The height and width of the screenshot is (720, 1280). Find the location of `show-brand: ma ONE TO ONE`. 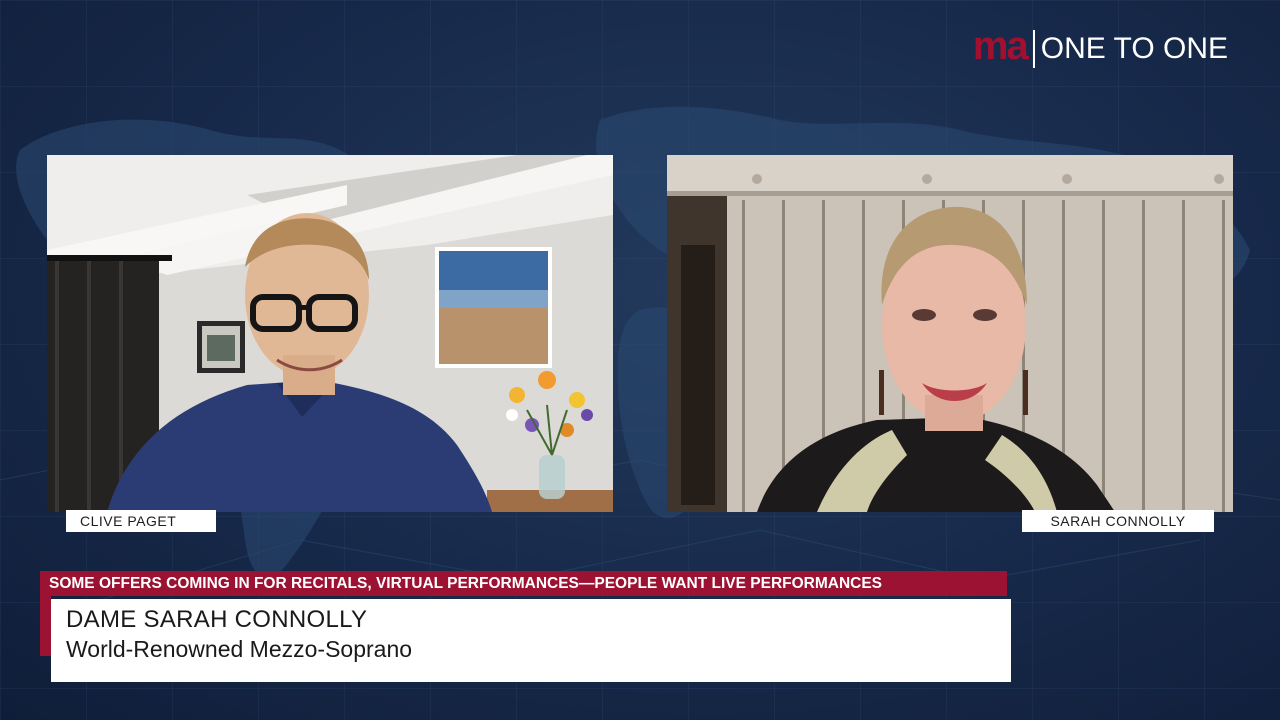

show-brand: ma ONE TO ONE is located at coordinates (1100, 47).